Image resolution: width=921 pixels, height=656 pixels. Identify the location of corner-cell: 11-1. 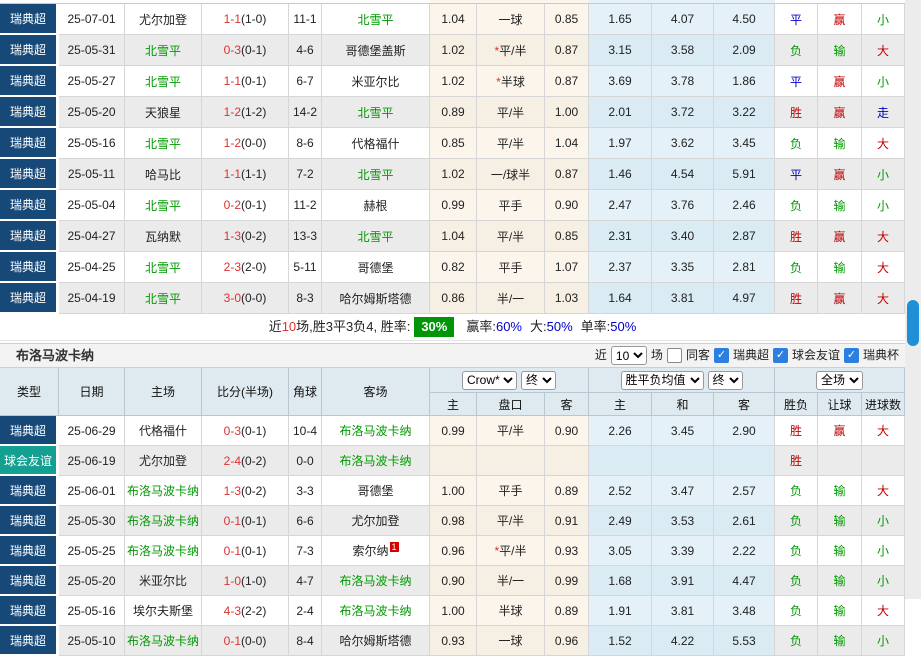
(305, 19).